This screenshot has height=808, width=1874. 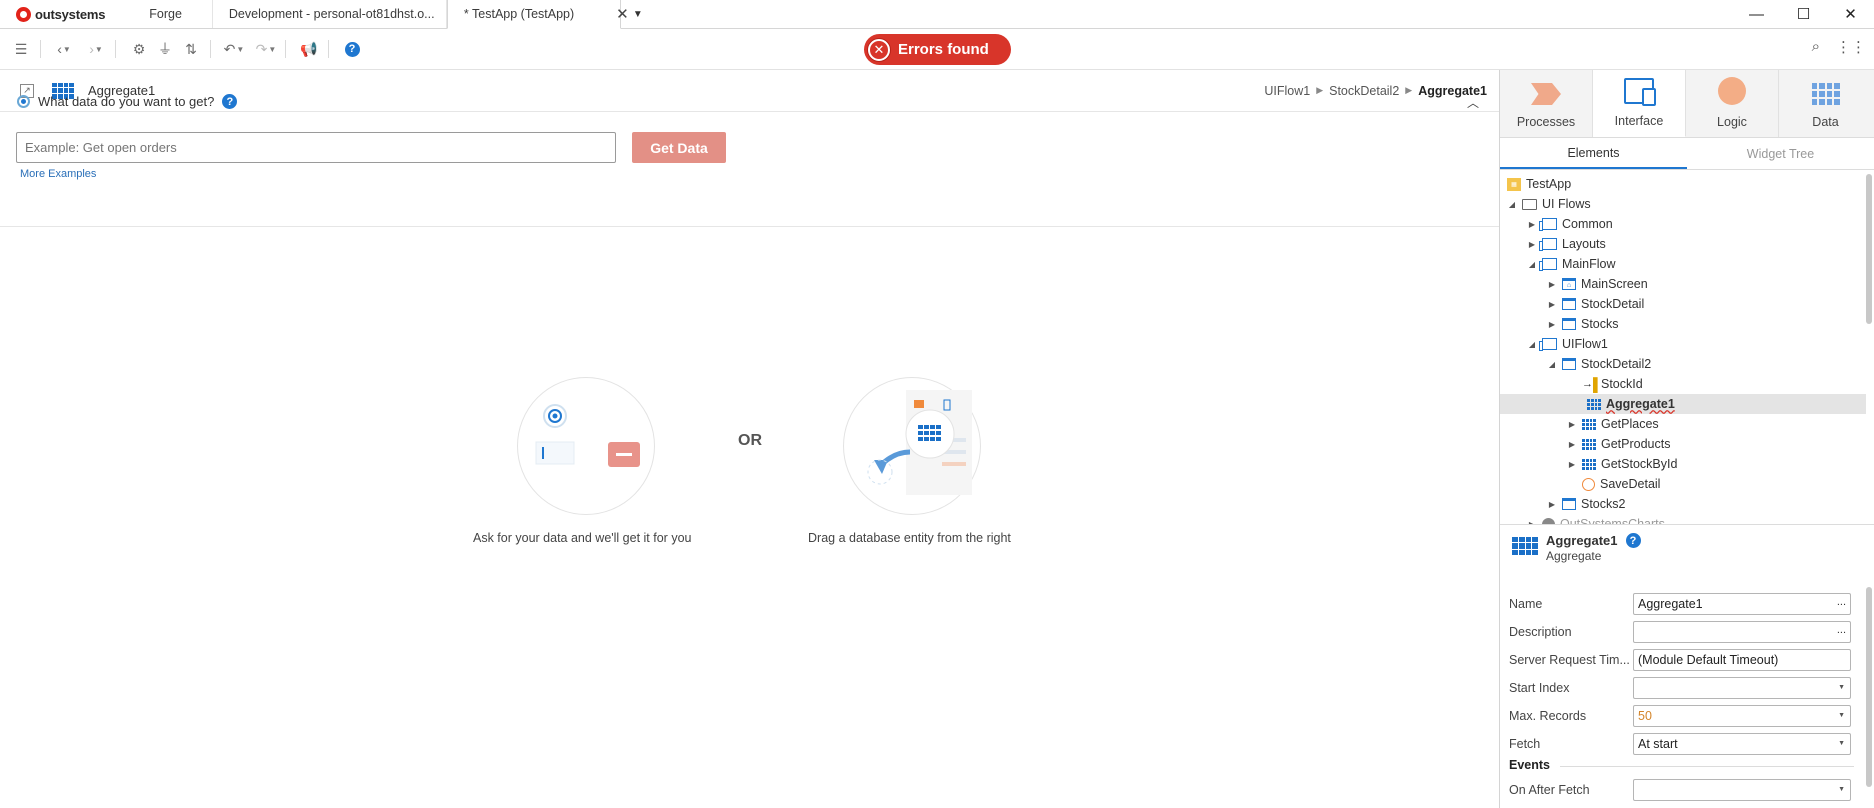 I want to click on tree-node-layouts: ▶ Layouts, so click(x=1566, y=244).